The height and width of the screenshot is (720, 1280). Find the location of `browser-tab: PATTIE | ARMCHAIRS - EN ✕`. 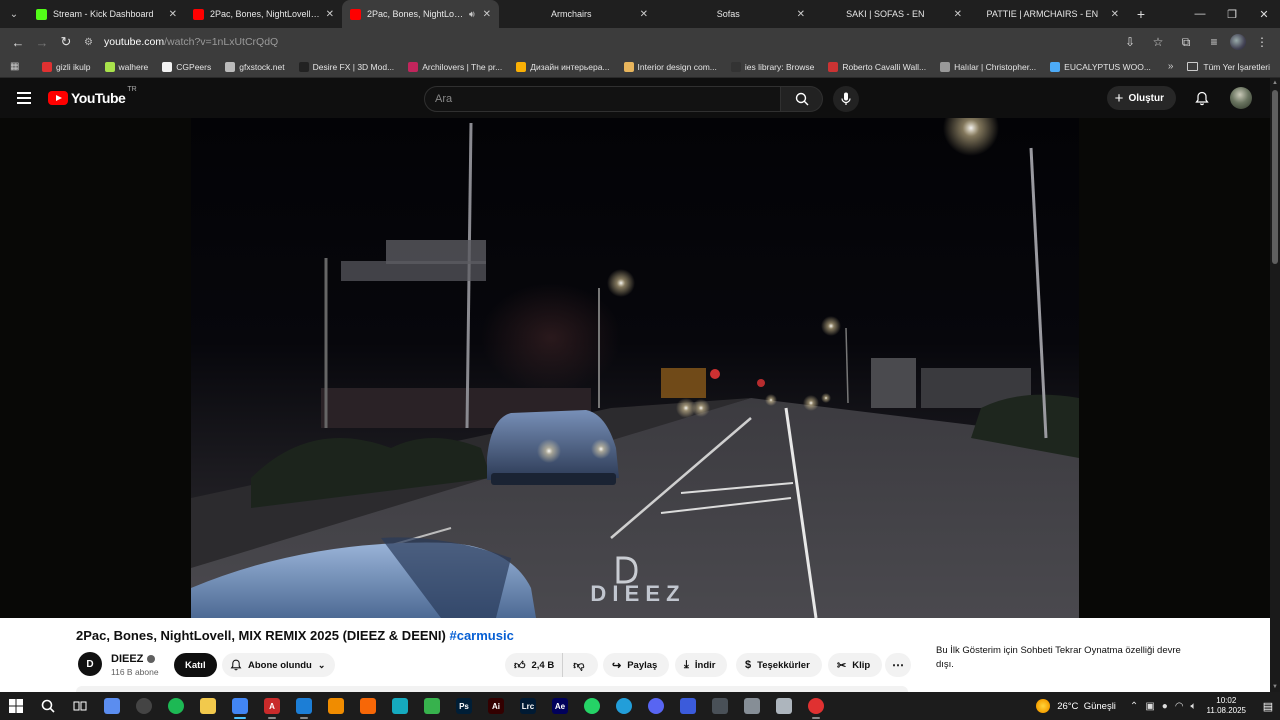

browser-tab: PATTIE | ARMCHAIRS - EN ✕ is located at coordinates (1048, 14).